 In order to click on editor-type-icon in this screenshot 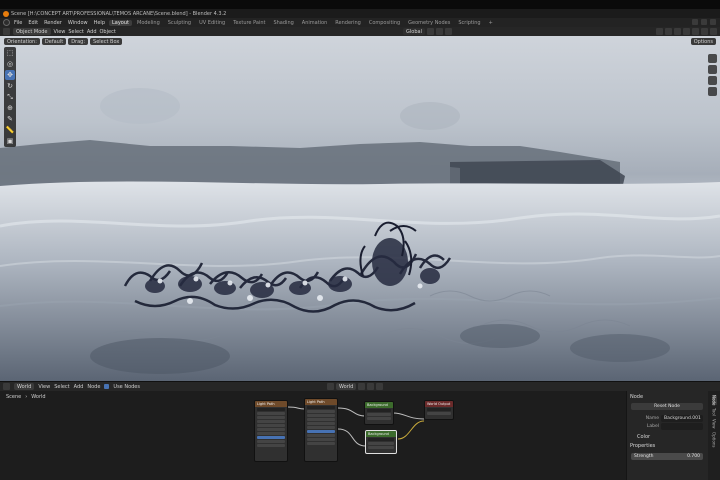, I will do `click(6, 31)`.